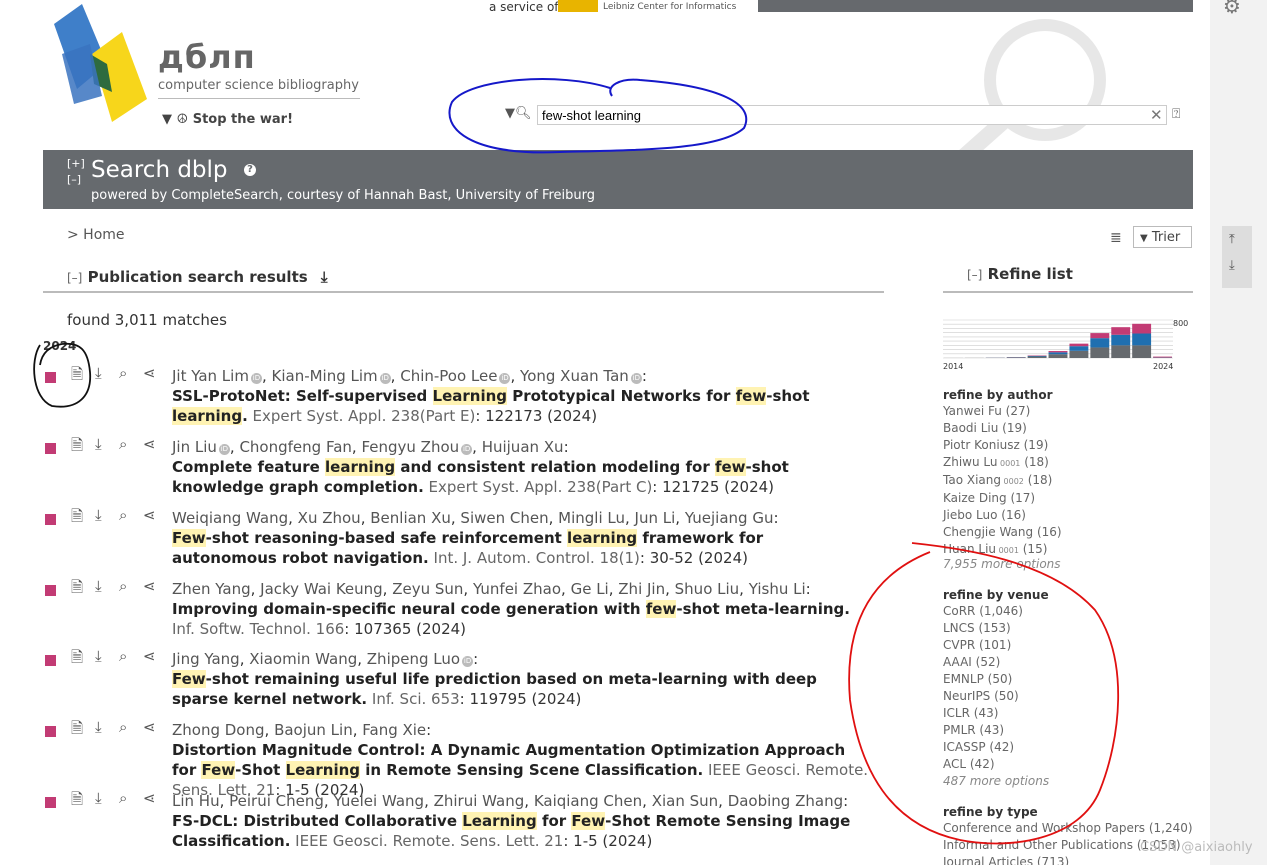 Image resolution: width=1267 pixels, height=865 pixels. What do you see at coordinates (74, 278) in the screenshot?
I see `results-collapse-toggle: [–]` at bounding box center [74, 278].